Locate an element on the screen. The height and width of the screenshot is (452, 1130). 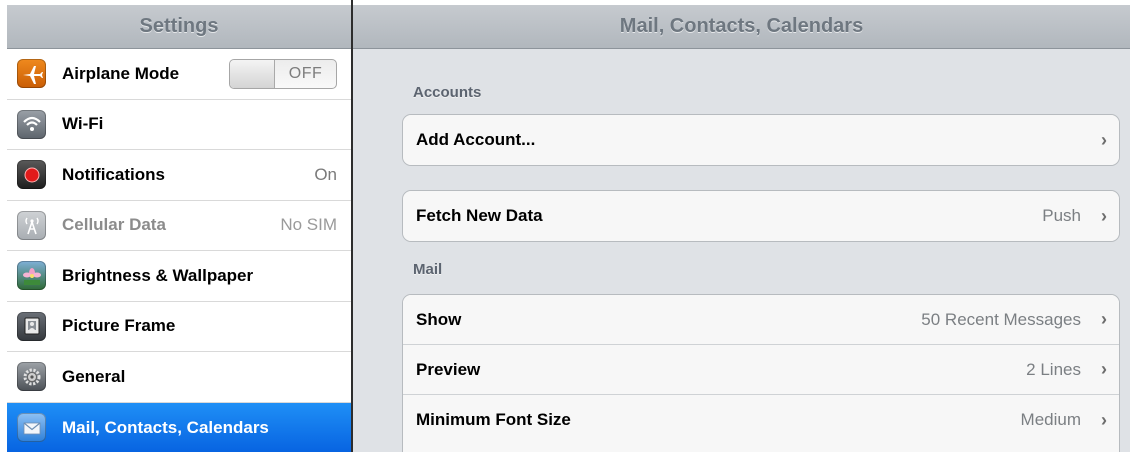
fetch-new-data-row: Fetch New Data Push › is located at coordinates (761, 216).